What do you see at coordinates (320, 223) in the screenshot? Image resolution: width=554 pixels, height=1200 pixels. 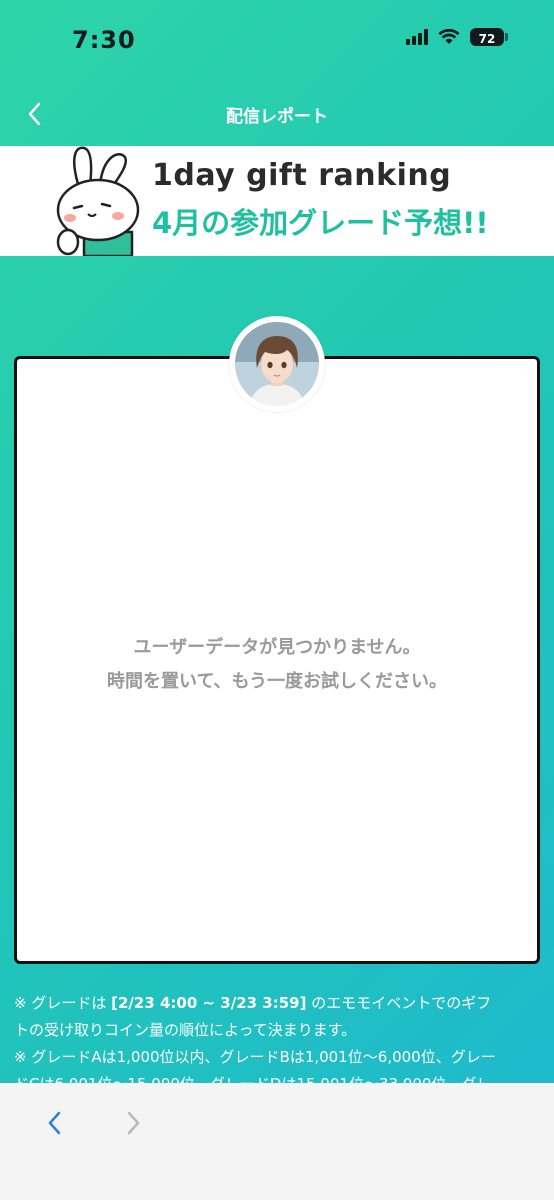 I see `banner-subtitle: 4月の参加グレード予想!!` at bounding box center [320, 223].